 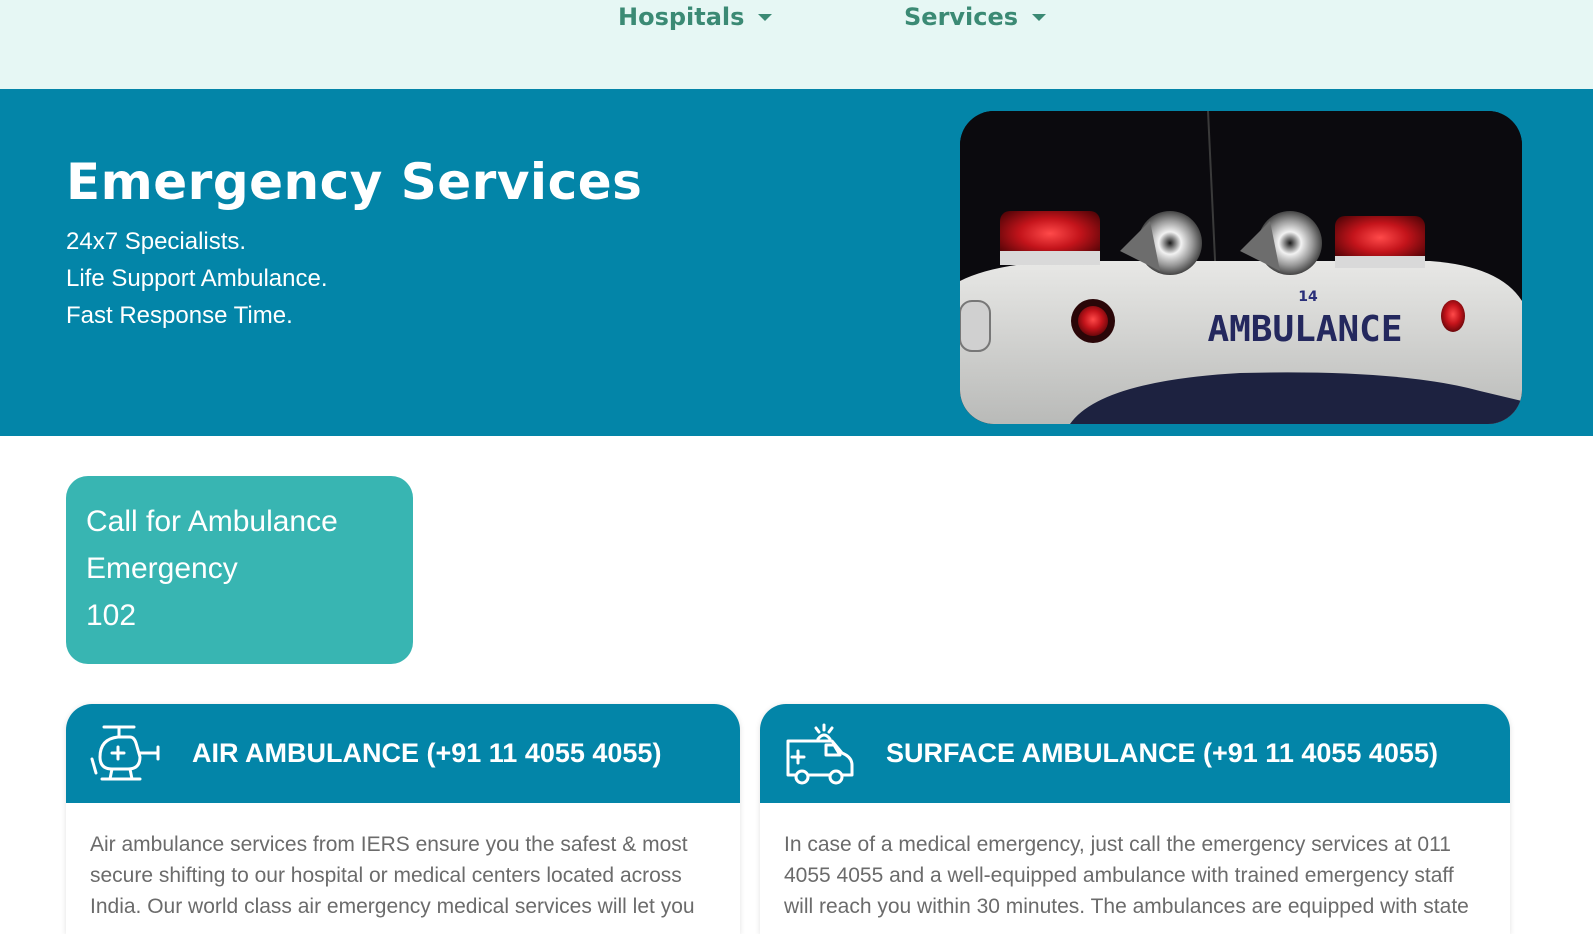 What do you see at coordinates (212, 521) in the screenshot?
I see `call-box-label: Call for Ambulance` at bounding box center [212, 521].